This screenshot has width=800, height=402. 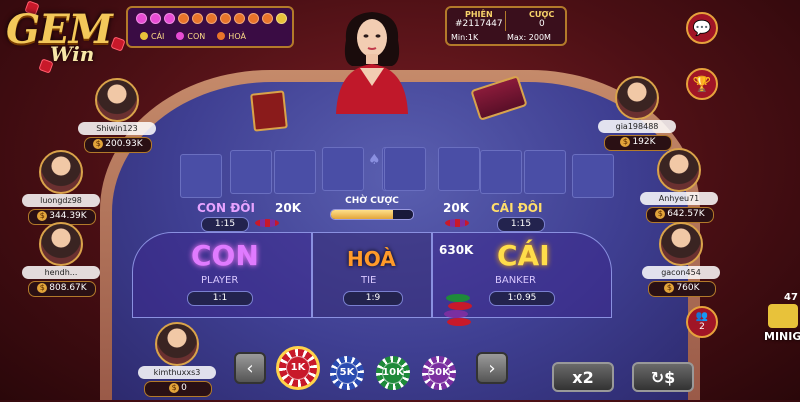 What do you see at coordinates (516, 280) in the screenshot?
I see `cai-sub: BANKER` at bounding box center [516, 280].